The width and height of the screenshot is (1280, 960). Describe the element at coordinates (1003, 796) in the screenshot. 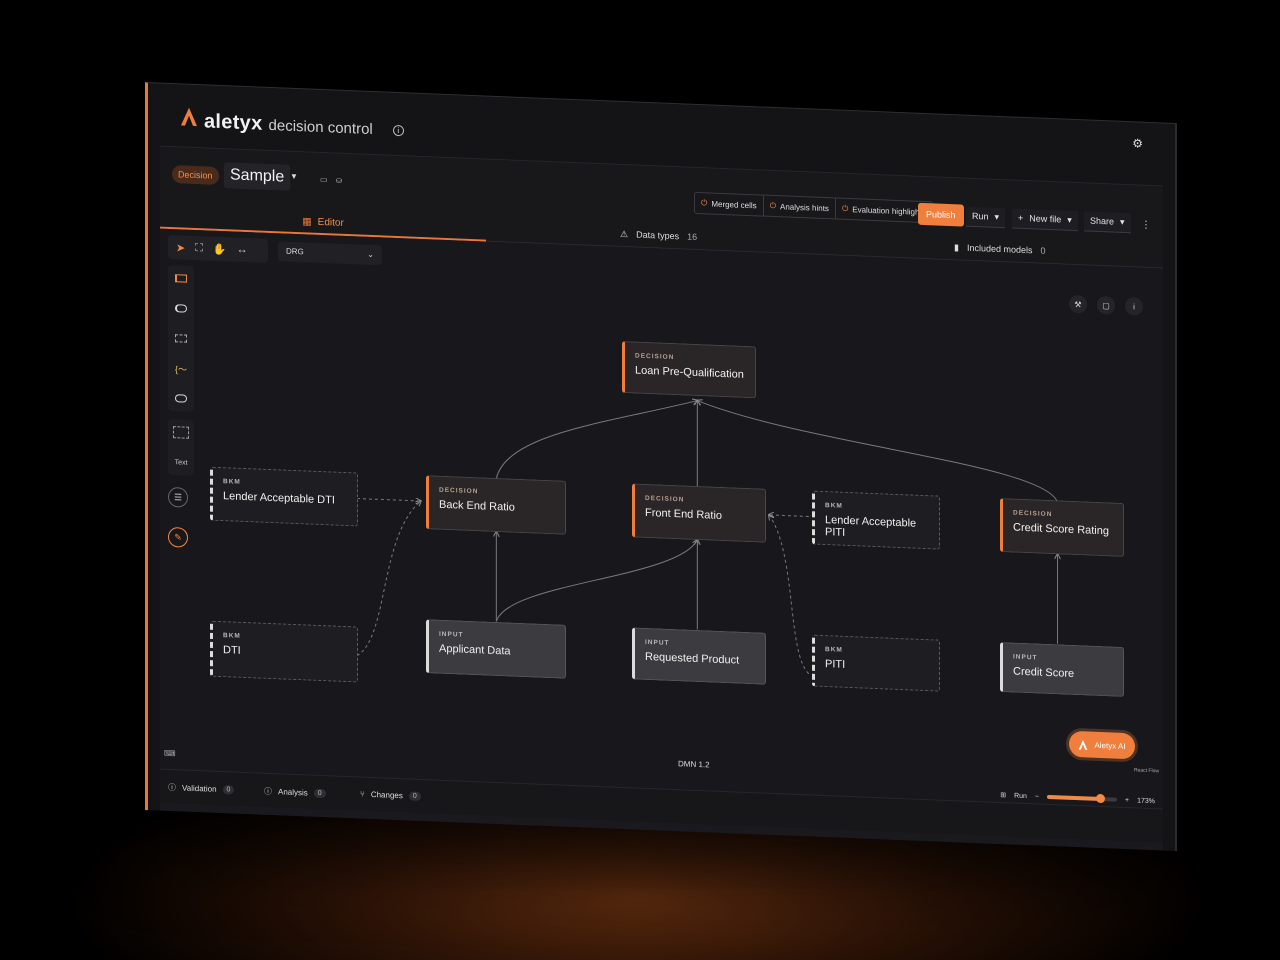

I see `table-icon: ⊞` at that location.